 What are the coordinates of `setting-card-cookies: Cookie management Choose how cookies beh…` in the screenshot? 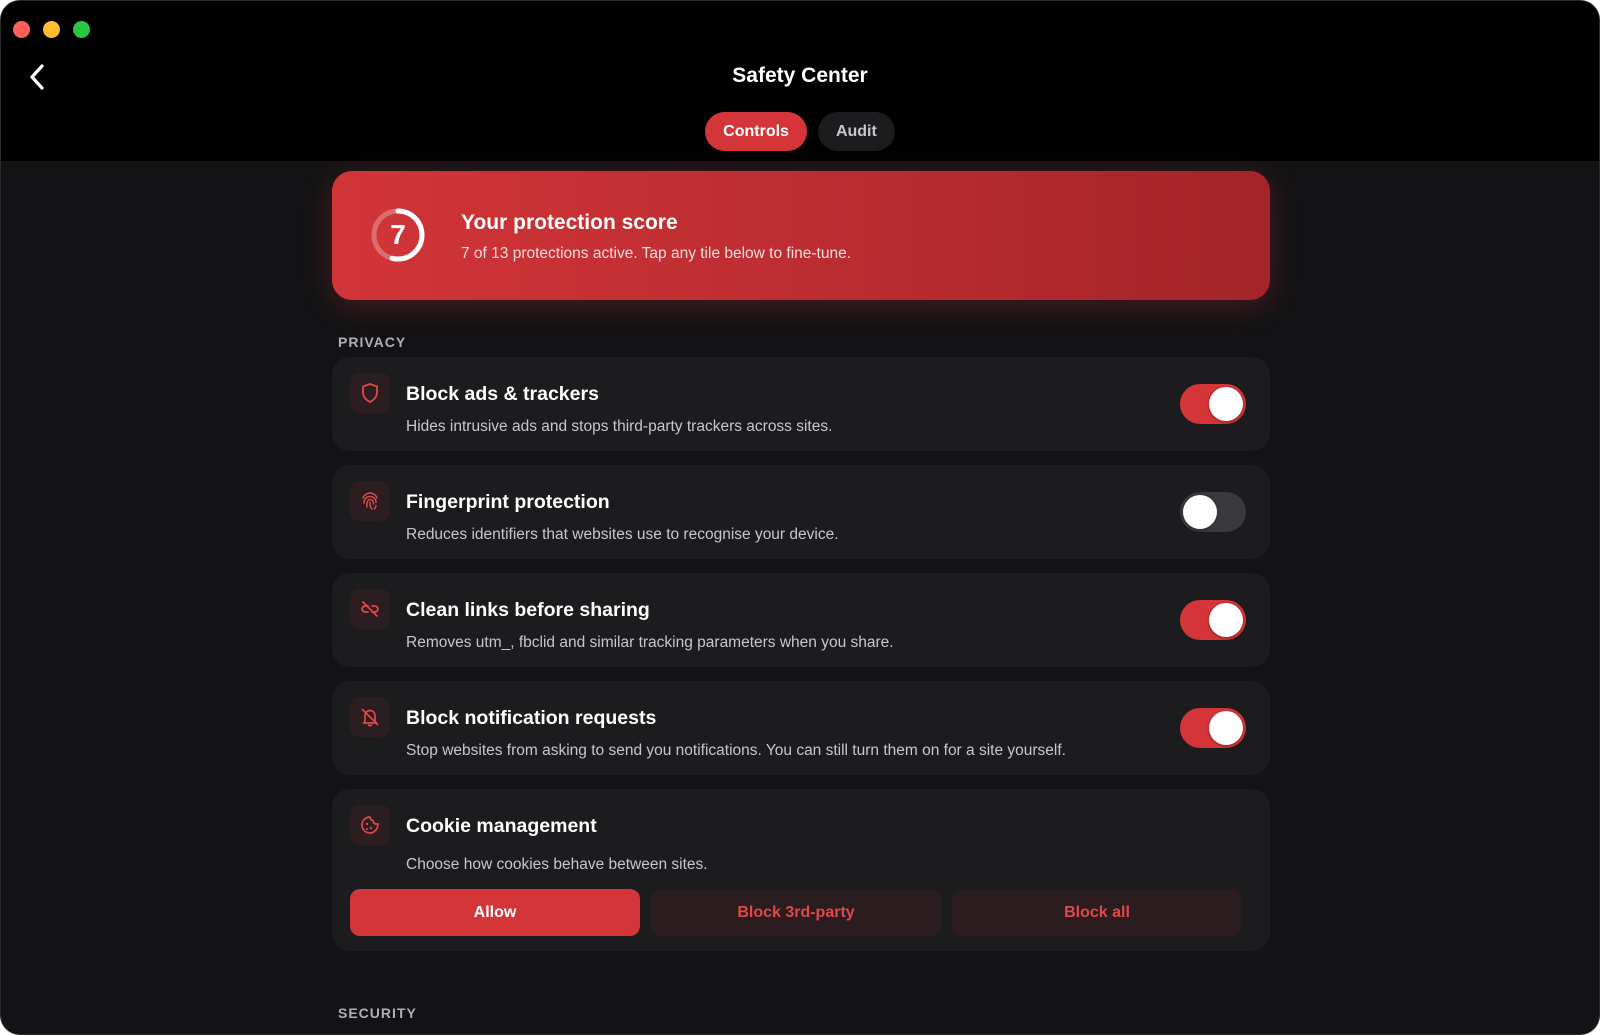 It's located at (801, 870).